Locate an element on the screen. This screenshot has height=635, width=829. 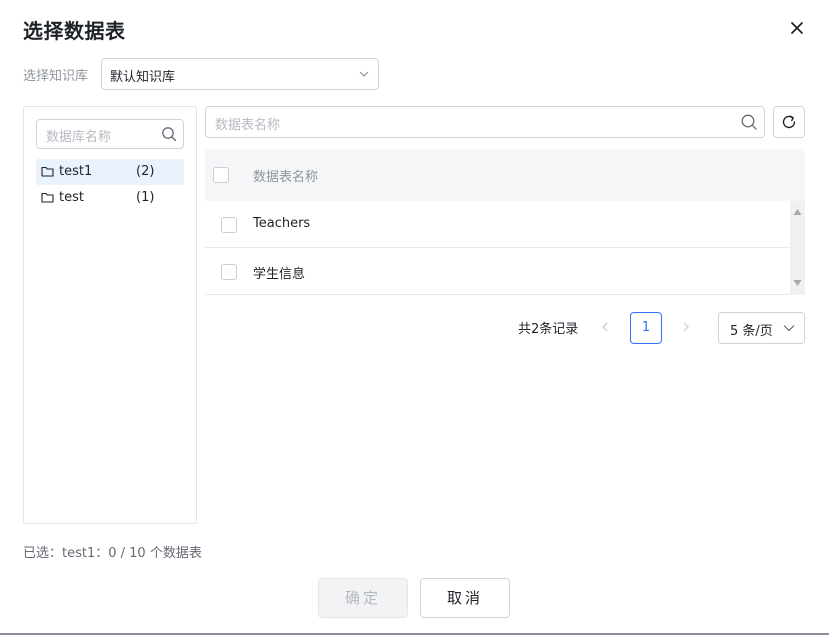
close-icon is located at coordinates (797, 28).